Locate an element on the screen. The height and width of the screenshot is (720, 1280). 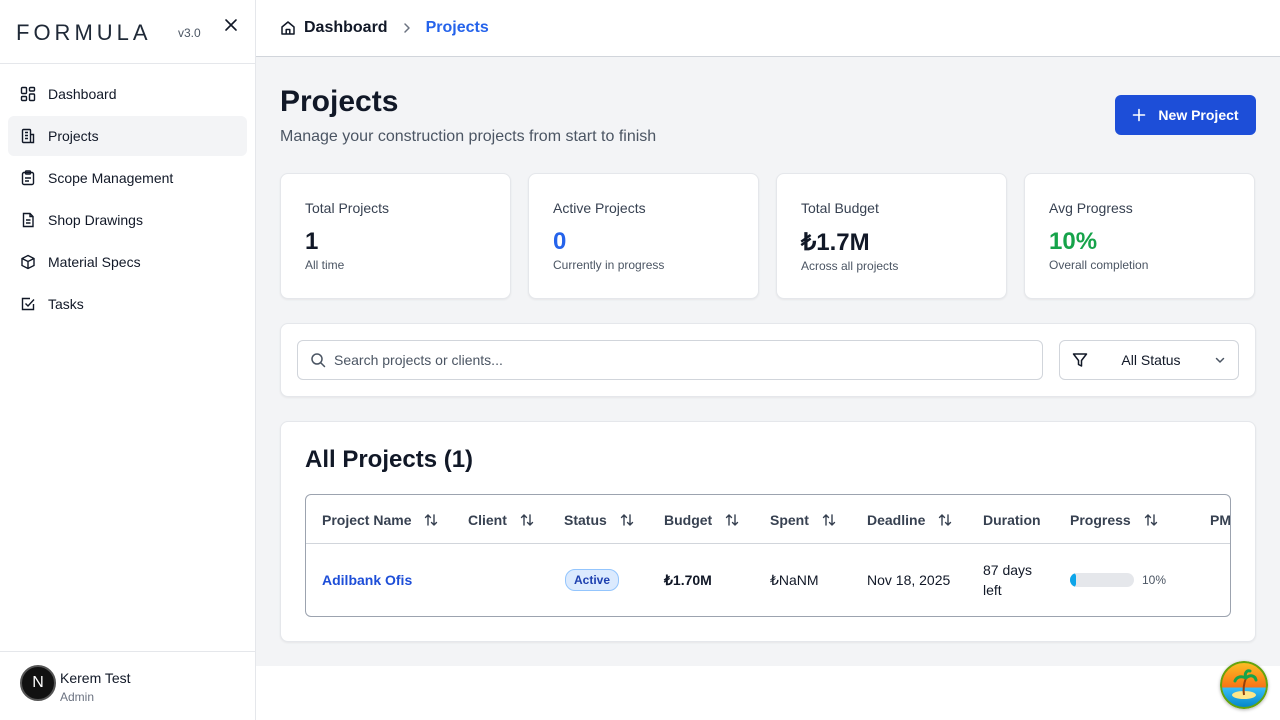
sidebar-item-material-specs: Material Specs is located at coordinates (127, 262).